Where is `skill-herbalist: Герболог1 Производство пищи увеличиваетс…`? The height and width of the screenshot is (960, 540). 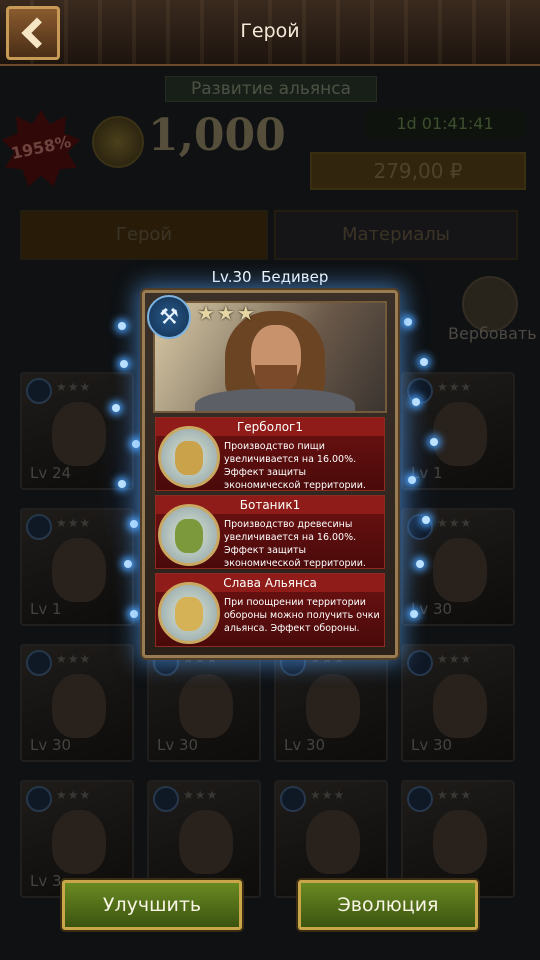
skill-herbalist: Герболог1 Производство пищи увеличиваетс… is located at coordinates (270, 454).